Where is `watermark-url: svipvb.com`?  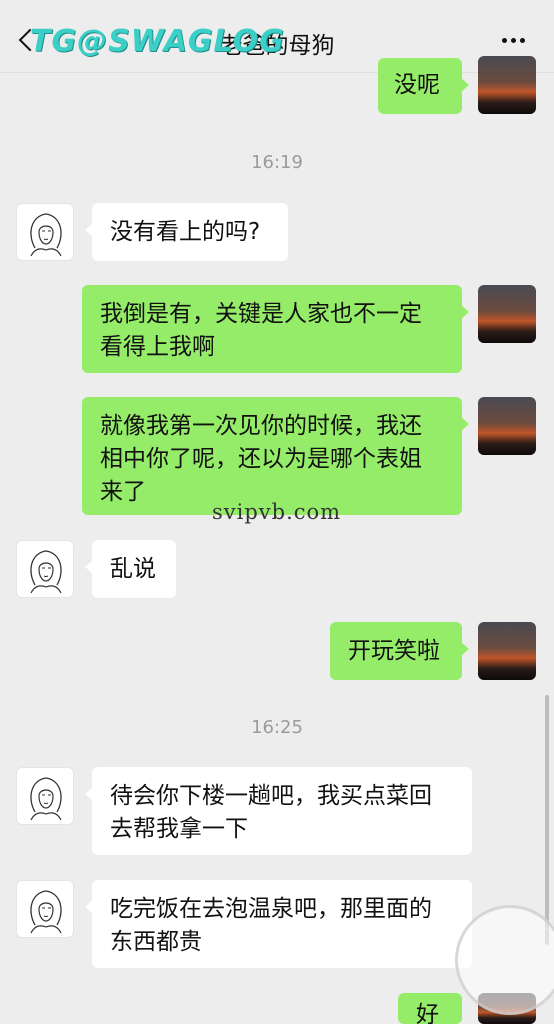 watermark-url: svipvb.com is located at coordinates (277, 512).